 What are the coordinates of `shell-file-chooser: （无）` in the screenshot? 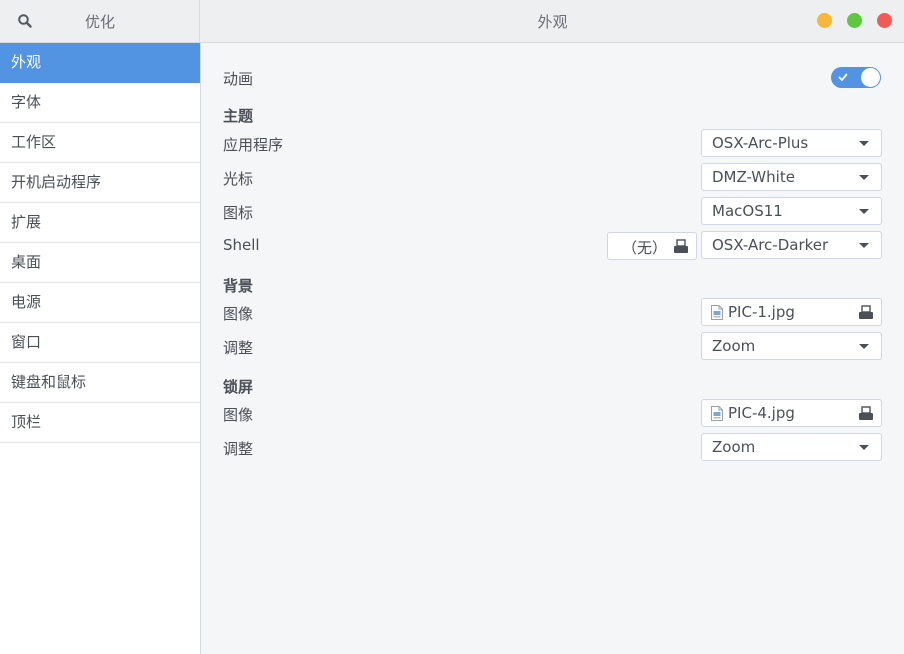 It's located at (652, 246).